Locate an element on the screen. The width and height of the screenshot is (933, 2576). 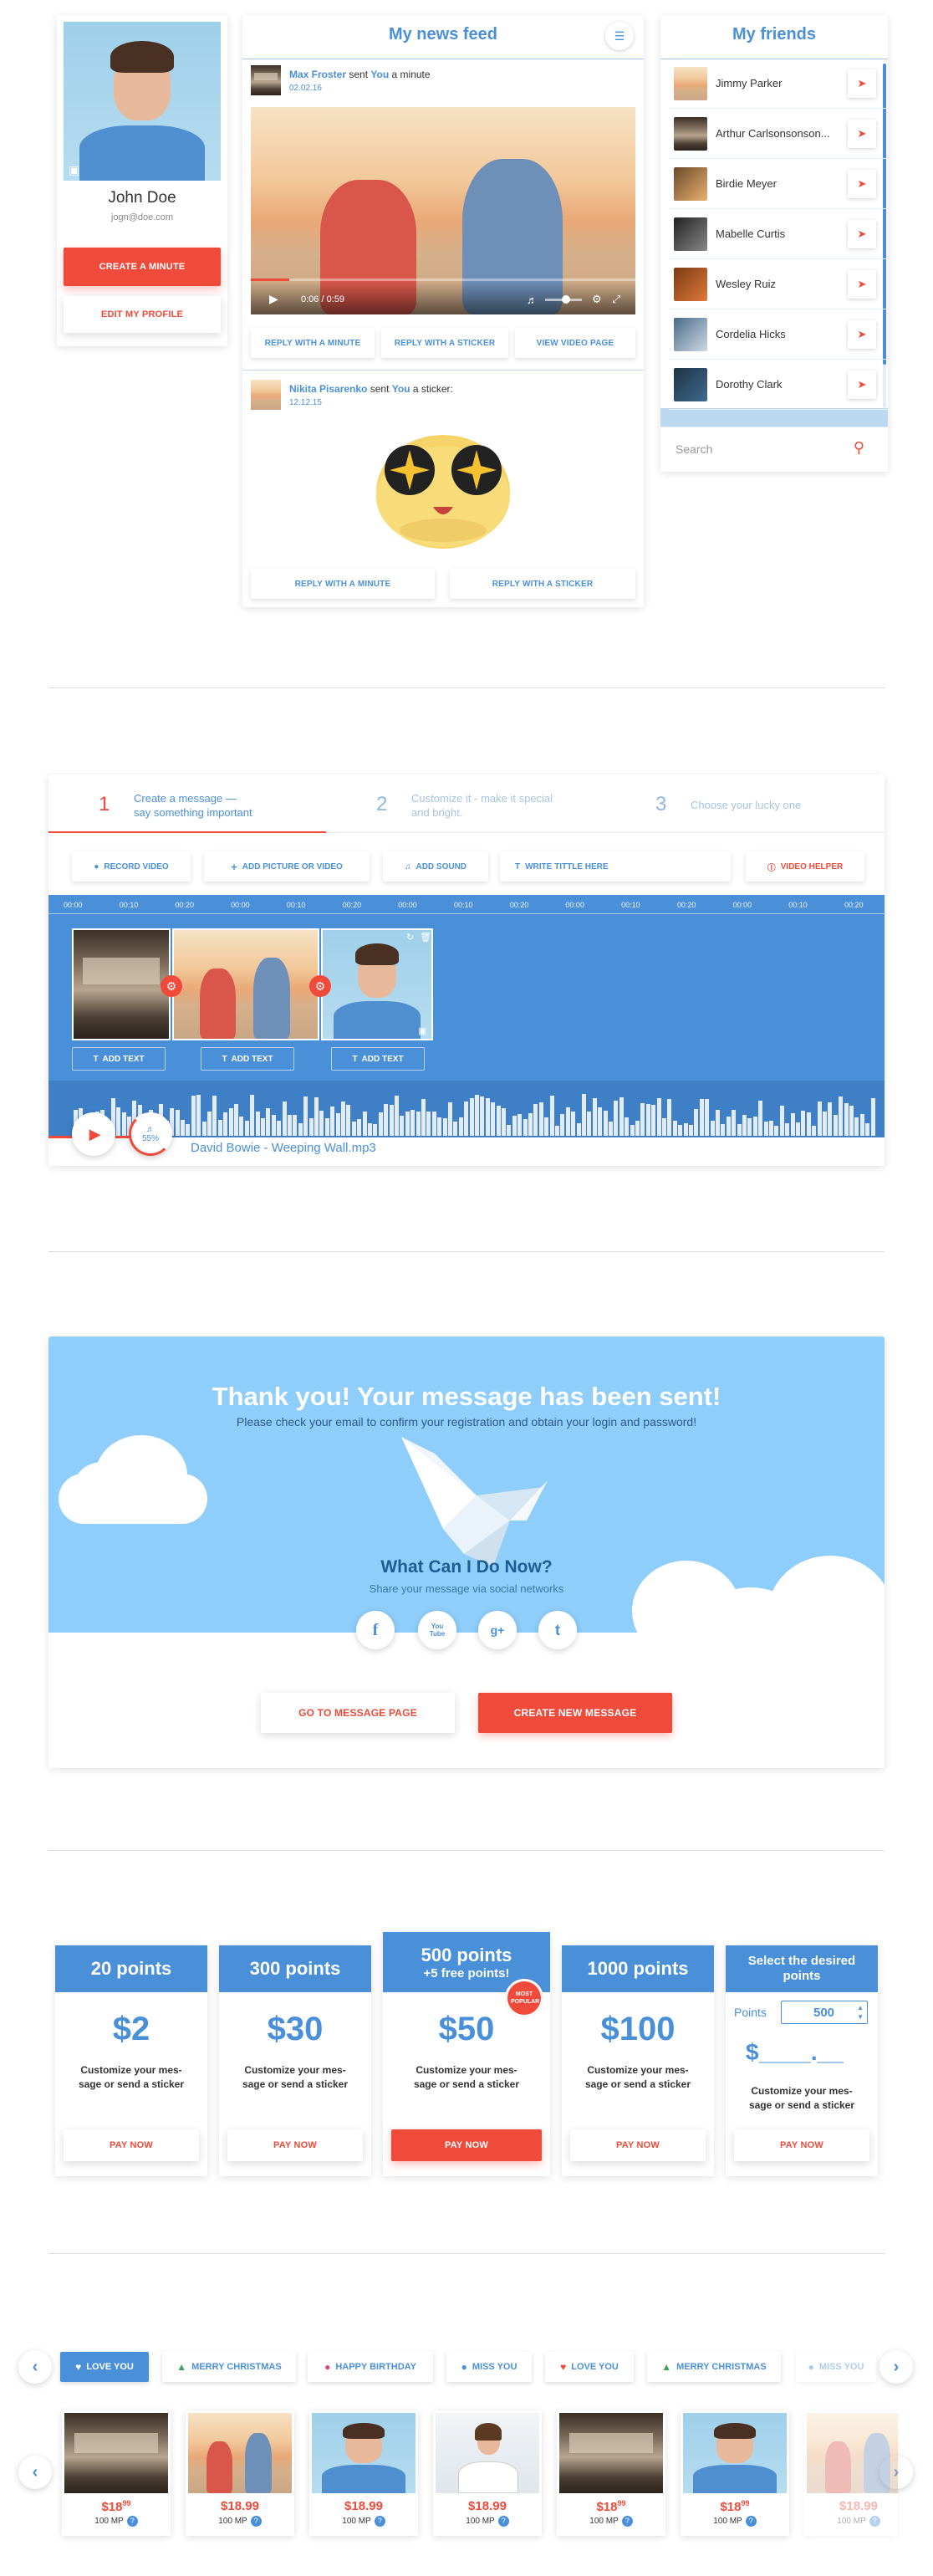
settings-icon: ⚙ is located at coordinates (597, 299).